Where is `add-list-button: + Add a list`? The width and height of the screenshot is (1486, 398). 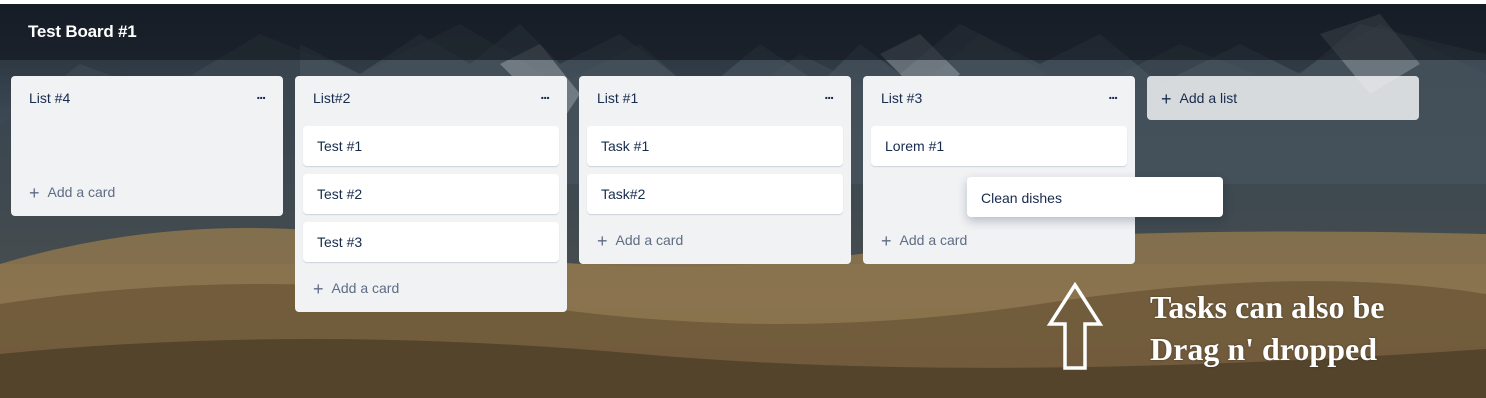
add-list-button: + Add a list is located at coordinates (1283, 98).